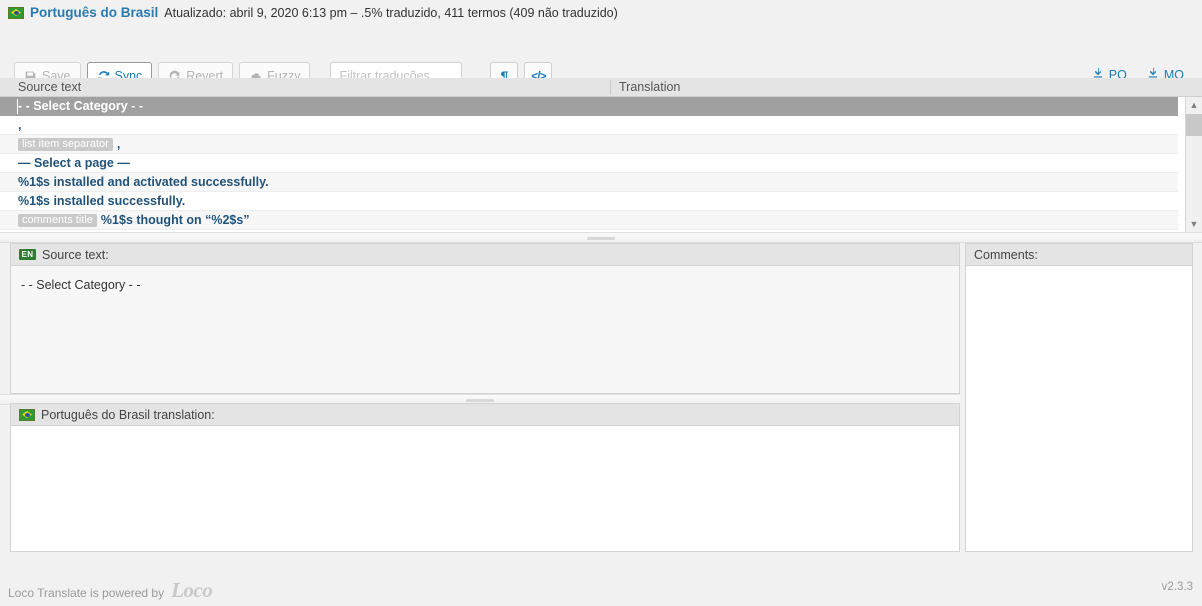 The width and height of the screenshot is (1202, 606). I want to click on list-scrollbar: ▲ ▼, so click(1193, 164).